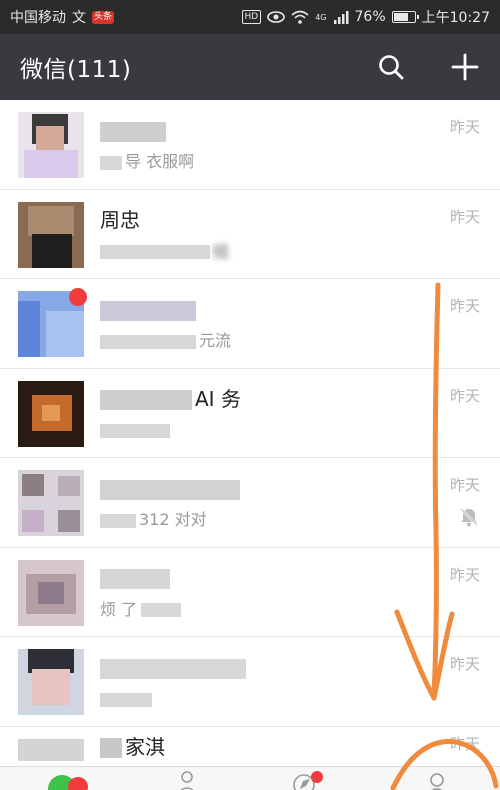  I want to click on status-bar: 中国移动 文 头条 HD 4G 76% 上午10:27, so click(250, 17).